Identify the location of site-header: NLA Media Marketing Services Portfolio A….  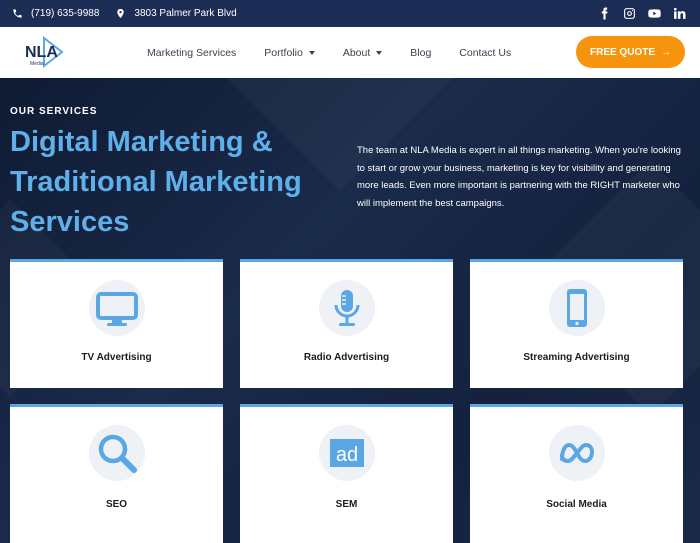
(350, 52).